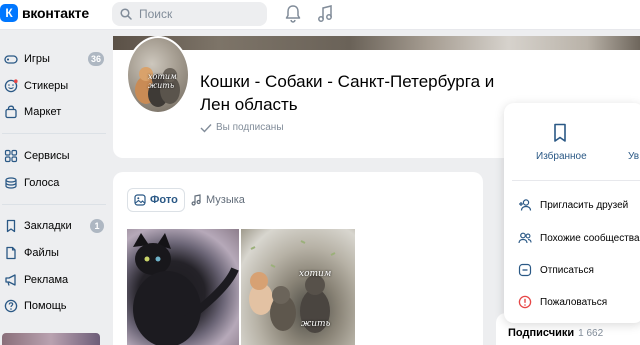 Image resolution: width=640 pixels, height=345 pixels. Describe the element at coordinates (189, 14) in the screenshot. I see `search-input: Поиск` at that location.